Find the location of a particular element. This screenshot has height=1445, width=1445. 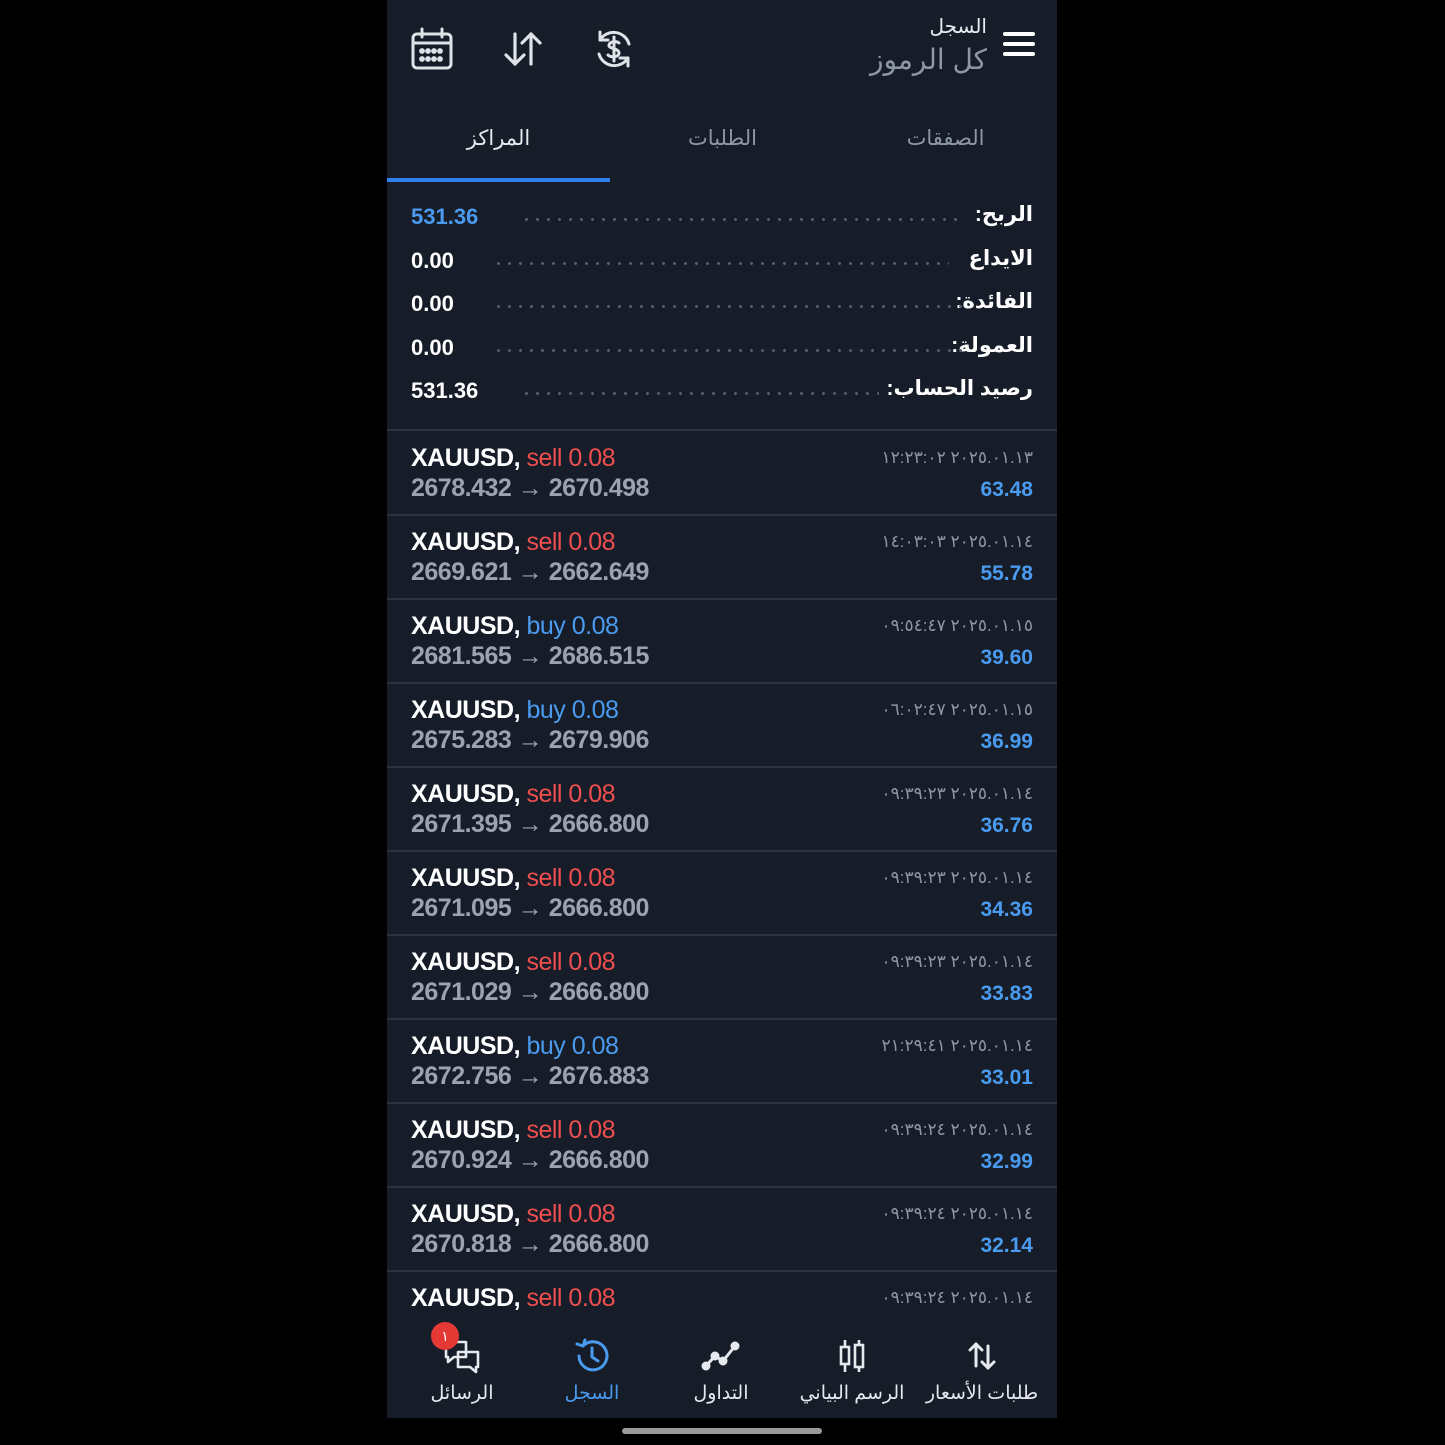

candlestick-chart-icon is located at coordinates (852, 1356).